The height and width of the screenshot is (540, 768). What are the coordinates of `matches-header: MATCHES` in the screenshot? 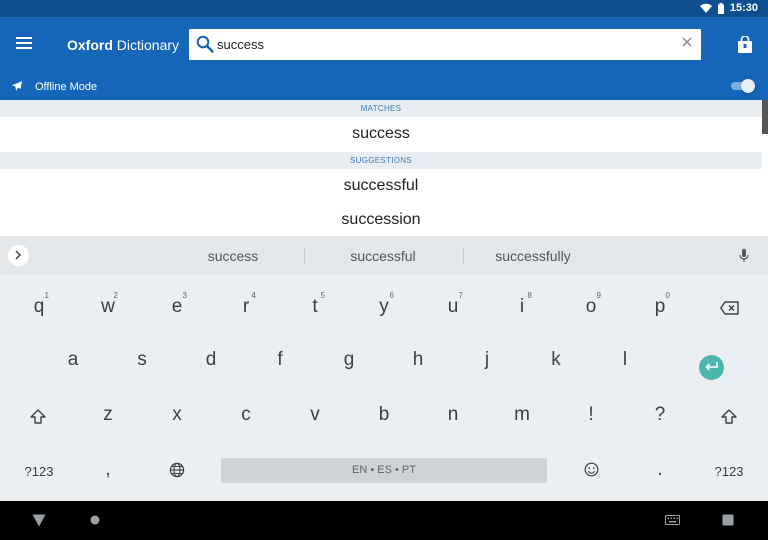 It's located at (381, 108).